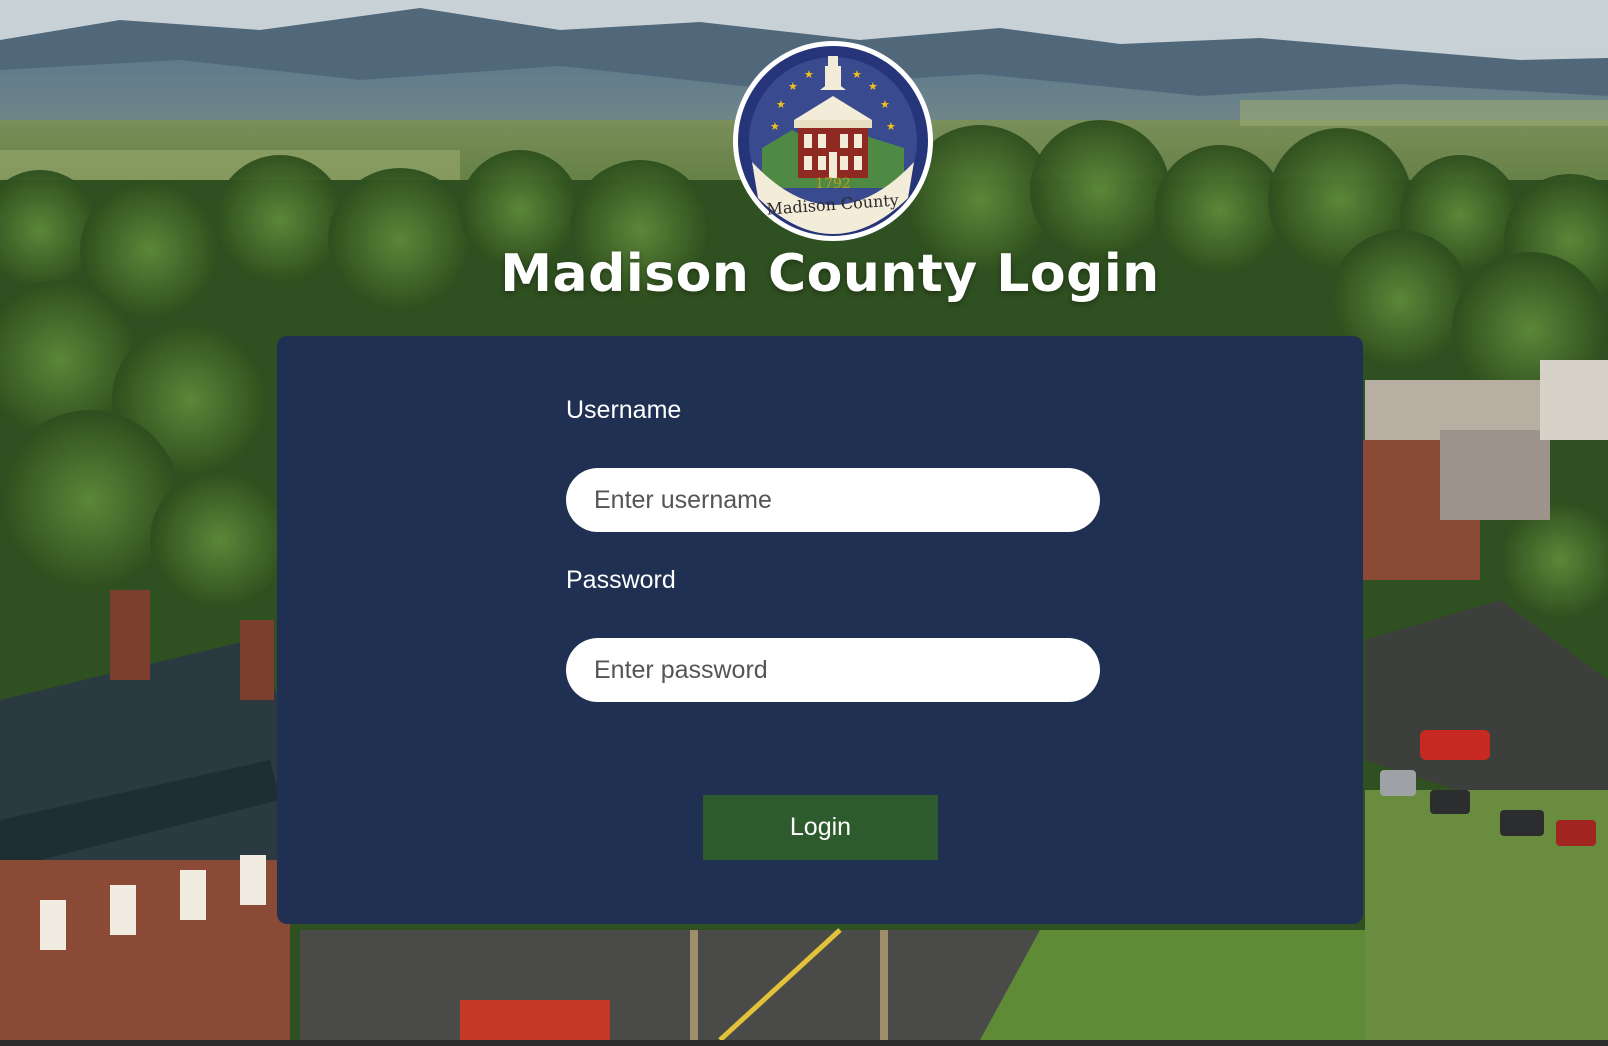  What do you see at coordinates (621, 580) in the screenshot?
I see `password-label: Password` at bounding box center [621, 580].